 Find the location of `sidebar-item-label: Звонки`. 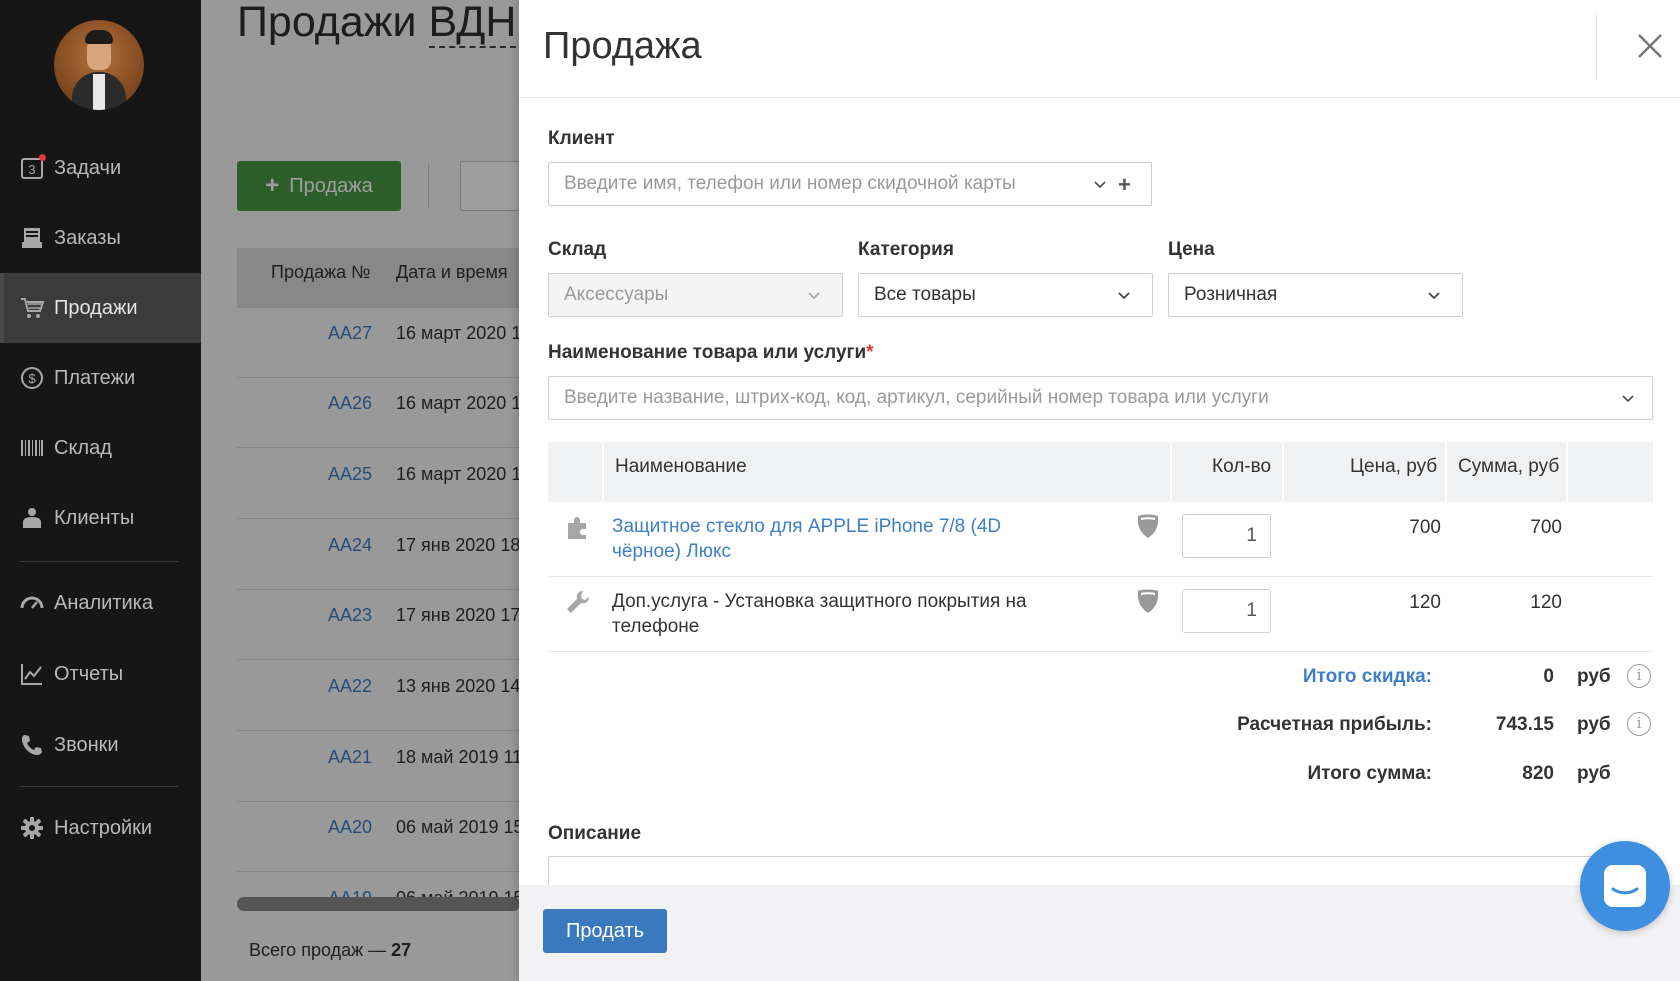

sidebar-item-label: Звонки is located at coordinates (86, 744).